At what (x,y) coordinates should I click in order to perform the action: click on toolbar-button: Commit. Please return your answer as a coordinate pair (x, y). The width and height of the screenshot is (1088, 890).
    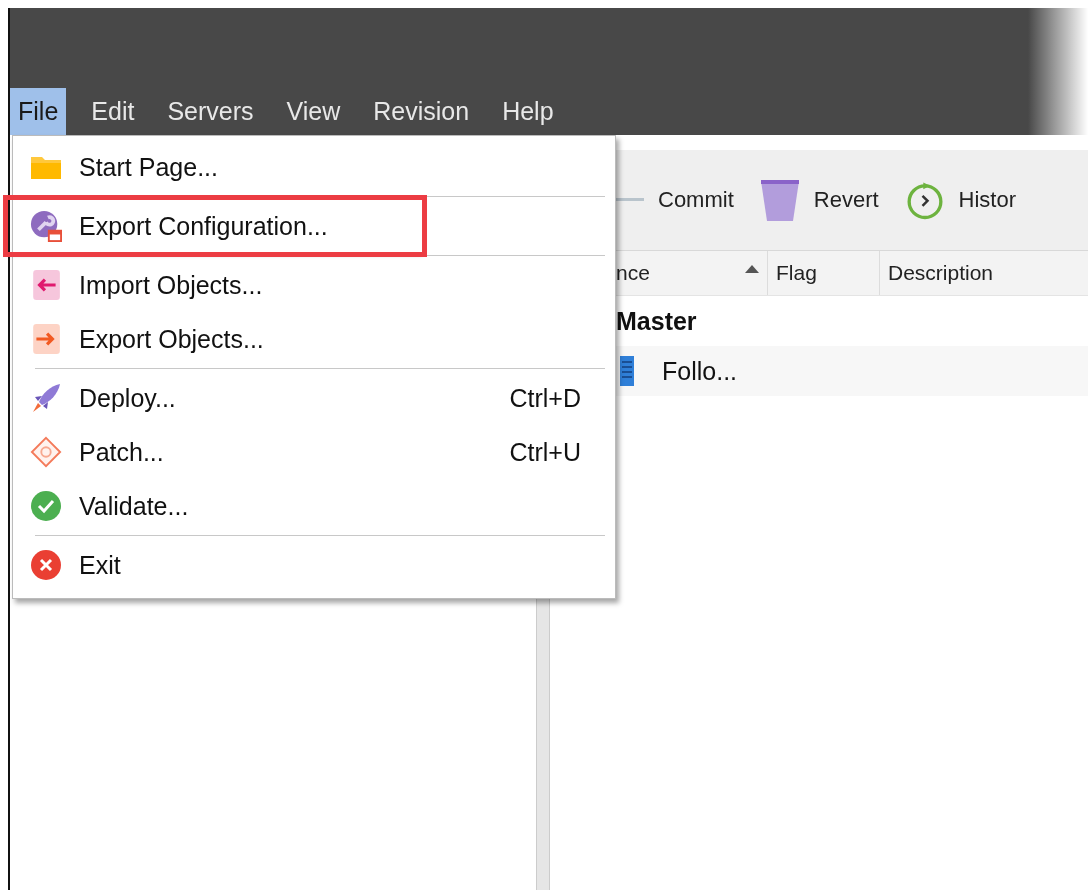
    Looking at the image, I should click on (696, 200).